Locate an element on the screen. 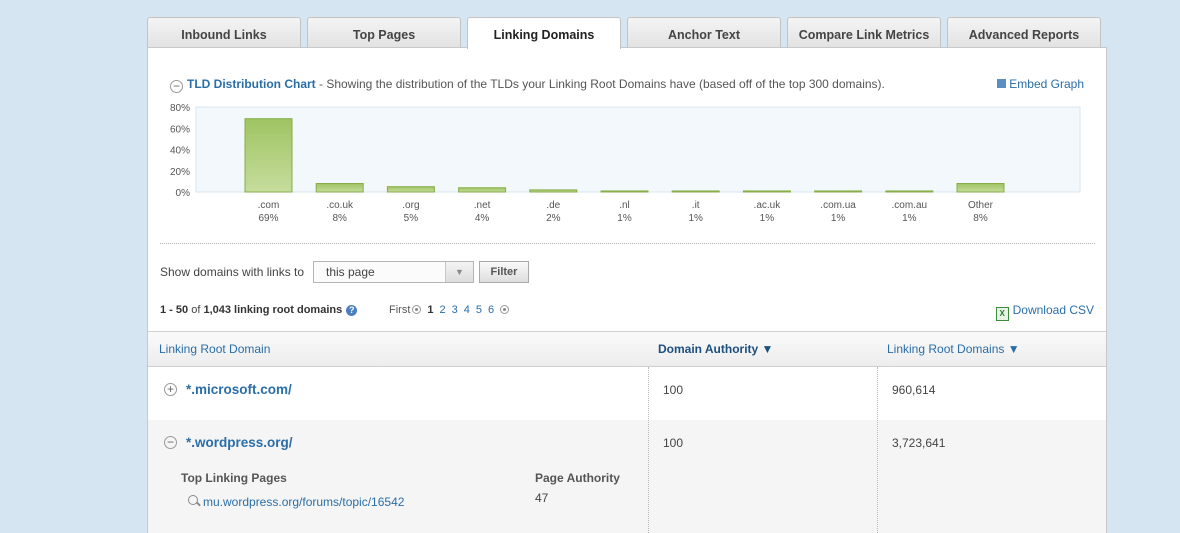 The image size is (1180, 533). col-linking-root-domains: Linking Root Domains ▼ is located at coordinates (953, 349).